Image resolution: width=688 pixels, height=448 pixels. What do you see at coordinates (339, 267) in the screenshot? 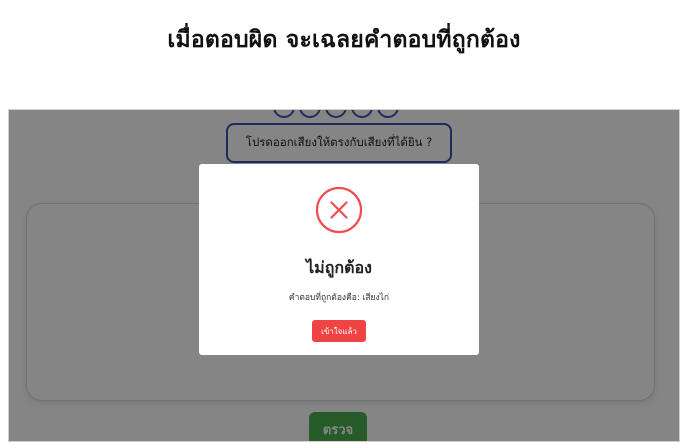
I see `dialog-title: ไม่ถูกต้อง` at bounding box center [339, 267].